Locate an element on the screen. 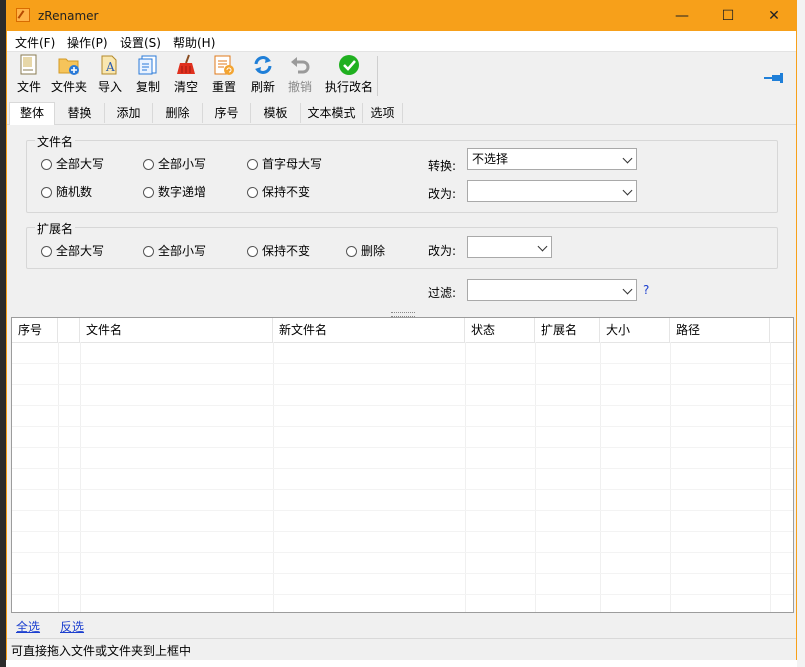  radio-filename-lower: 全部小写 is located at coordinates (174, 163).